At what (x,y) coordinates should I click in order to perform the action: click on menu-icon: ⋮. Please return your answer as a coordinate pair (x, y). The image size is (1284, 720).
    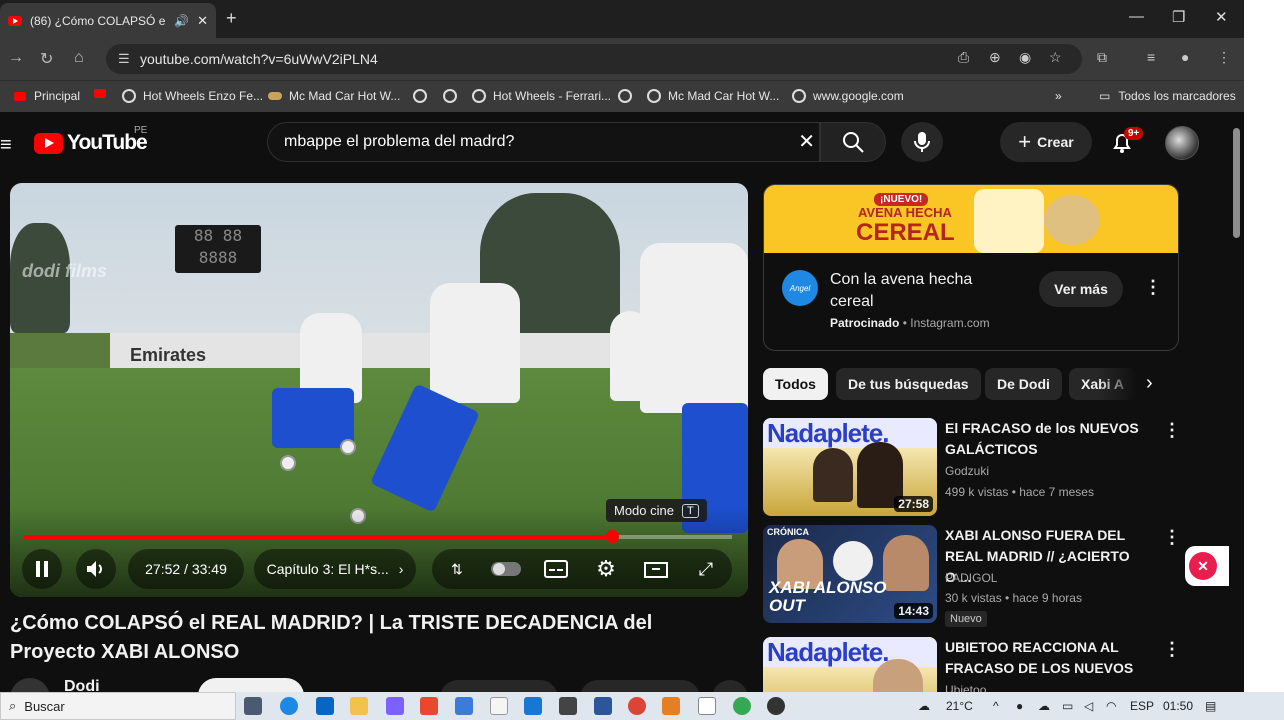
    Looking at the image, I should click on (1224, 57).